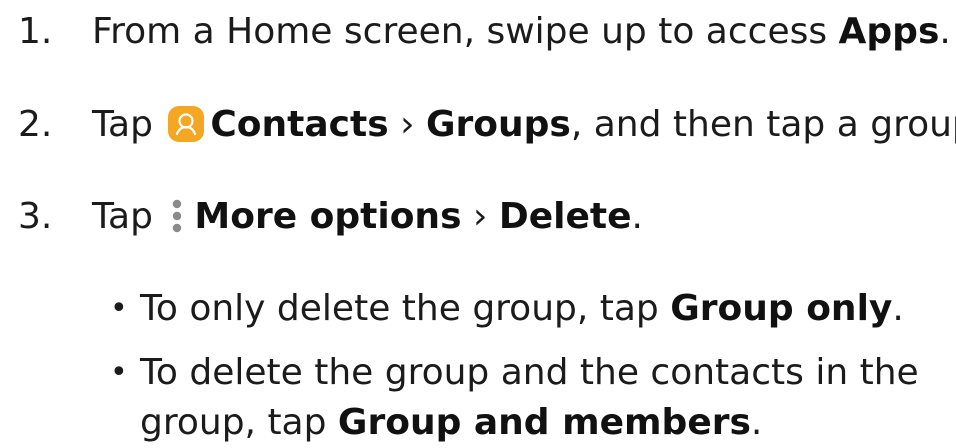 The image size is (956, 448). I want to click on group-only-label: Group only, so click(781, 308).